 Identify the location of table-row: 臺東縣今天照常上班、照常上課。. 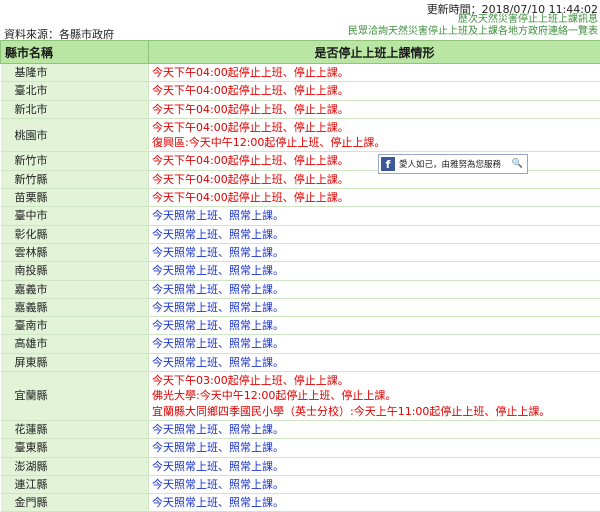
(300, 448).